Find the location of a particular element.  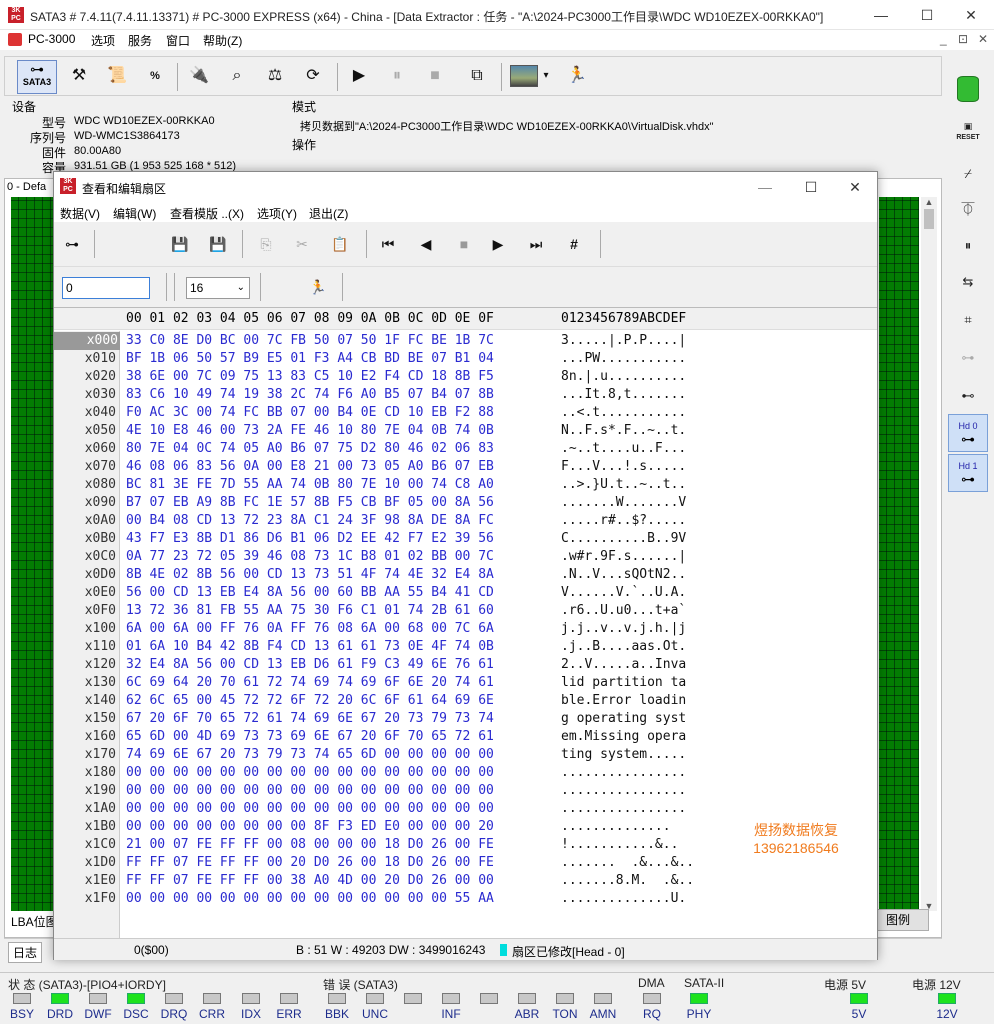

percent-icon: % is located at coordinates (155, 77).